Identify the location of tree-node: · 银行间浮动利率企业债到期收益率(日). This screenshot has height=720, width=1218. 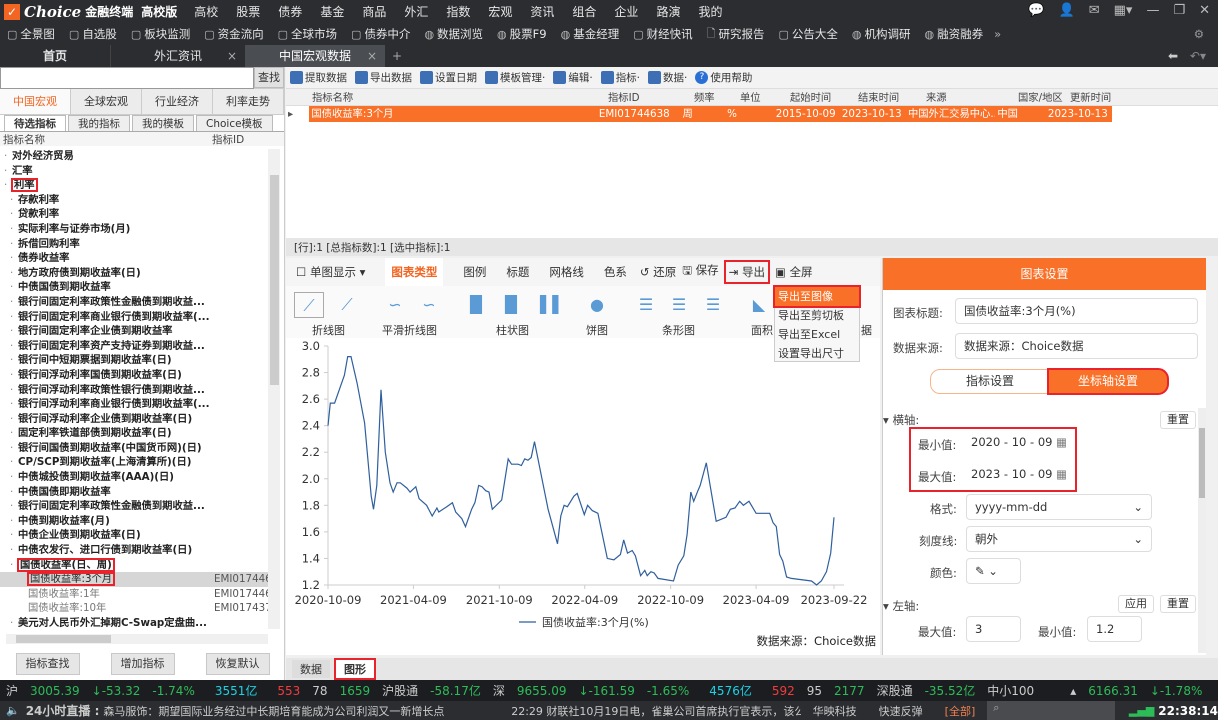
(134, 419).